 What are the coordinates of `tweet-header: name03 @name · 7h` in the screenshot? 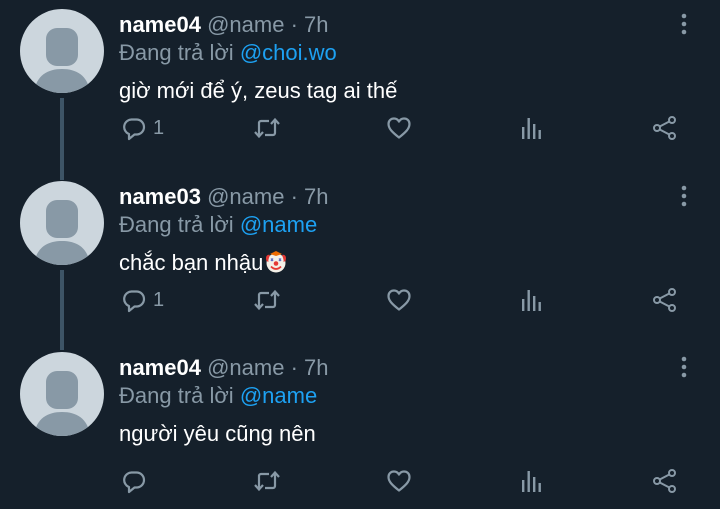 It's located at (224, 197).